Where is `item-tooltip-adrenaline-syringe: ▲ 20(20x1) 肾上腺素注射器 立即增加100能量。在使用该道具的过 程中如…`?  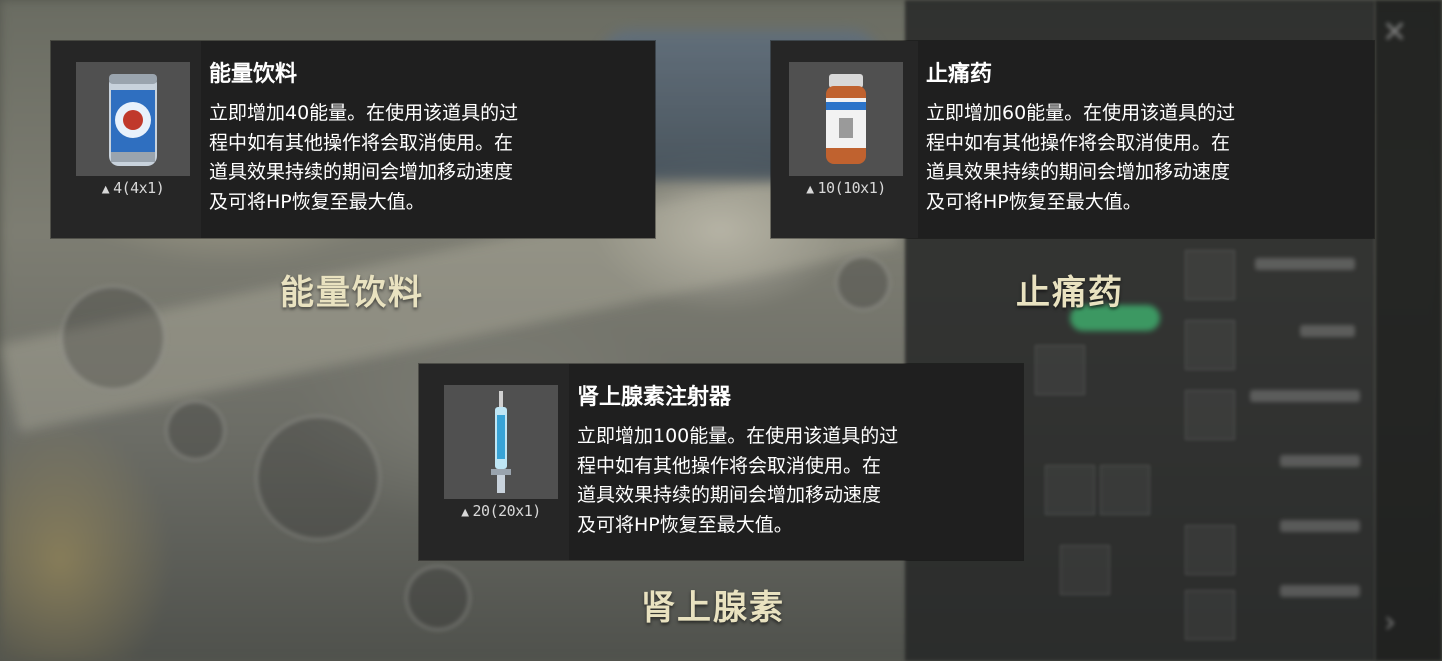
item-tooltip-adrenaline-syringe: ▲ 20(20x1) 肾上腺素注射器 立即增加100能量。在使用该道具的过 程中如… is located at coordinates (721, 462).